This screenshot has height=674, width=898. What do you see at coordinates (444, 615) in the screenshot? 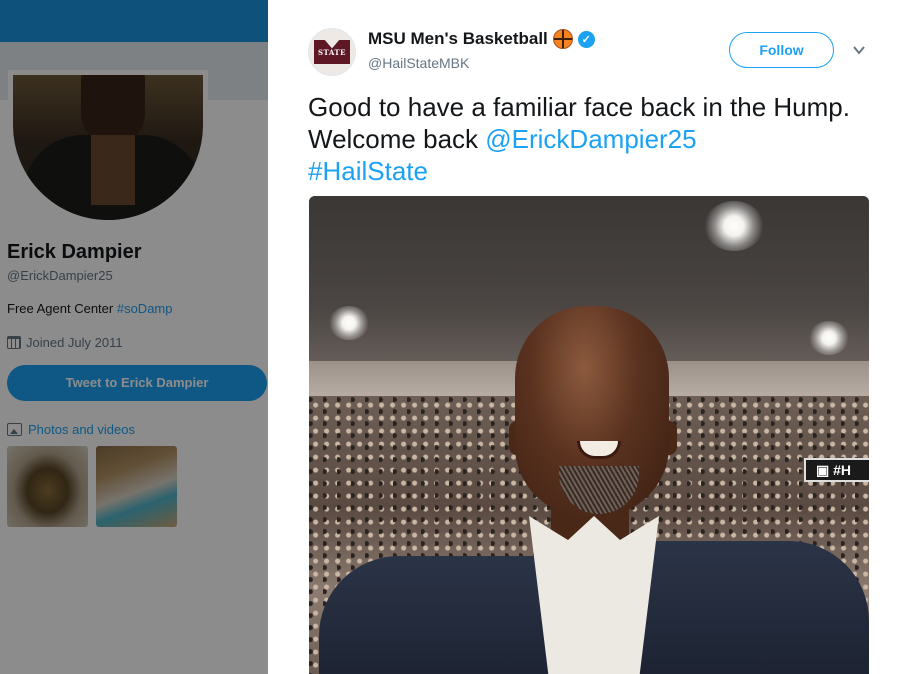
I see `photo-suit-left` at bounding box center [444, 615].